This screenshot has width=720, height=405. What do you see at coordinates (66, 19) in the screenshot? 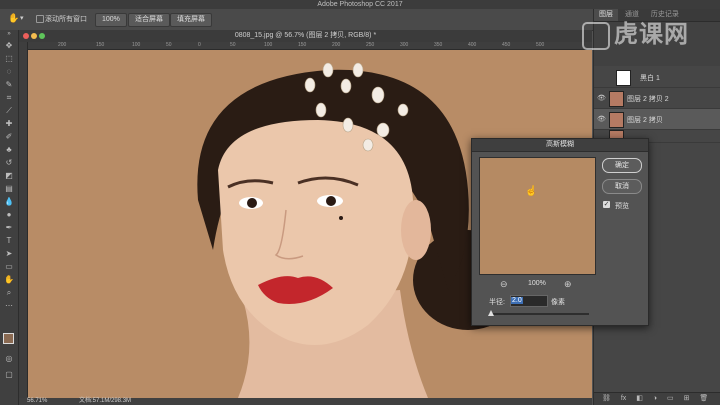
I see `scroll-all-label: 滚动所有窗口` at bounding box center [66, 19].